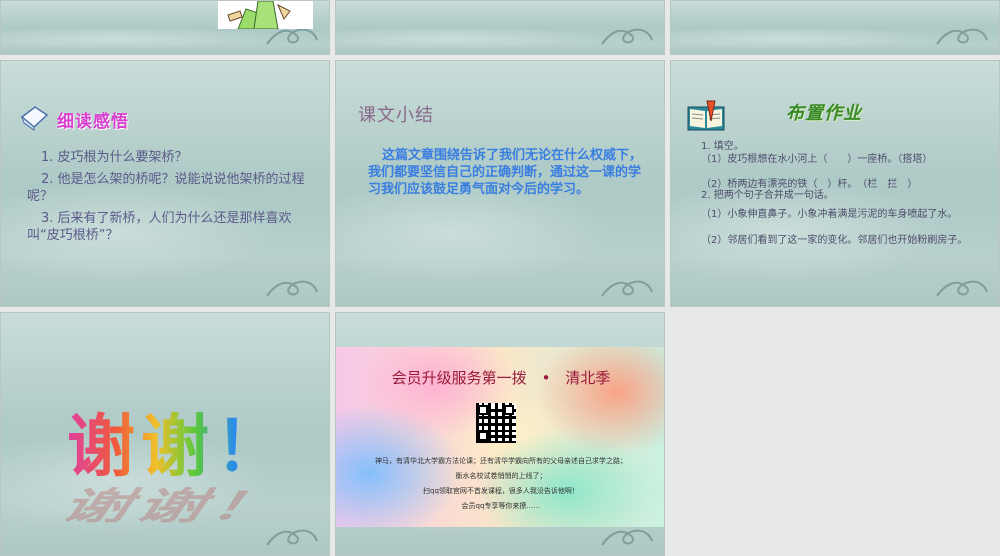 This screenshot has width=1000, height=556. I want to click on book-pencil-icon, so click(706, 115).